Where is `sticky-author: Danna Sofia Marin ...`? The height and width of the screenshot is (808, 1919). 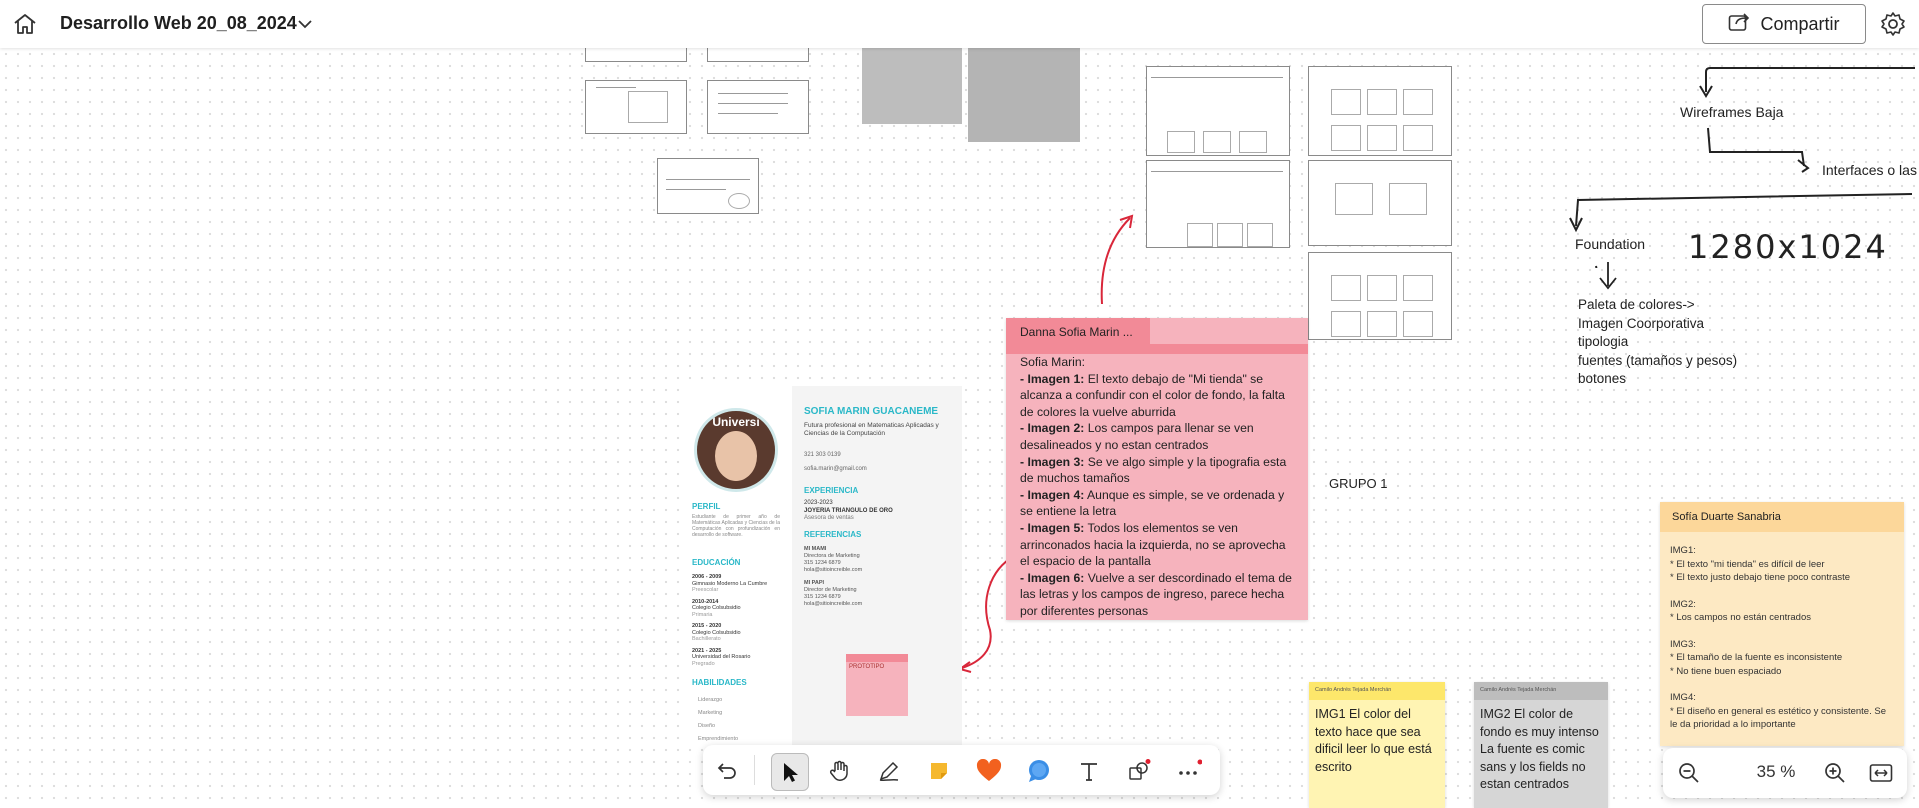 sticky-author: Danna Sofia Marin ... is located at coordinates (1078, 332).